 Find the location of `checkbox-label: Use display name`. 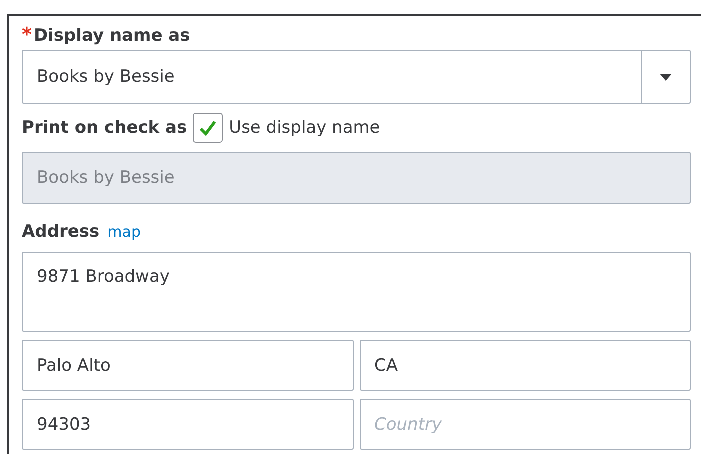

checkbox-label: Use display name is located at coordinates (304, 128).